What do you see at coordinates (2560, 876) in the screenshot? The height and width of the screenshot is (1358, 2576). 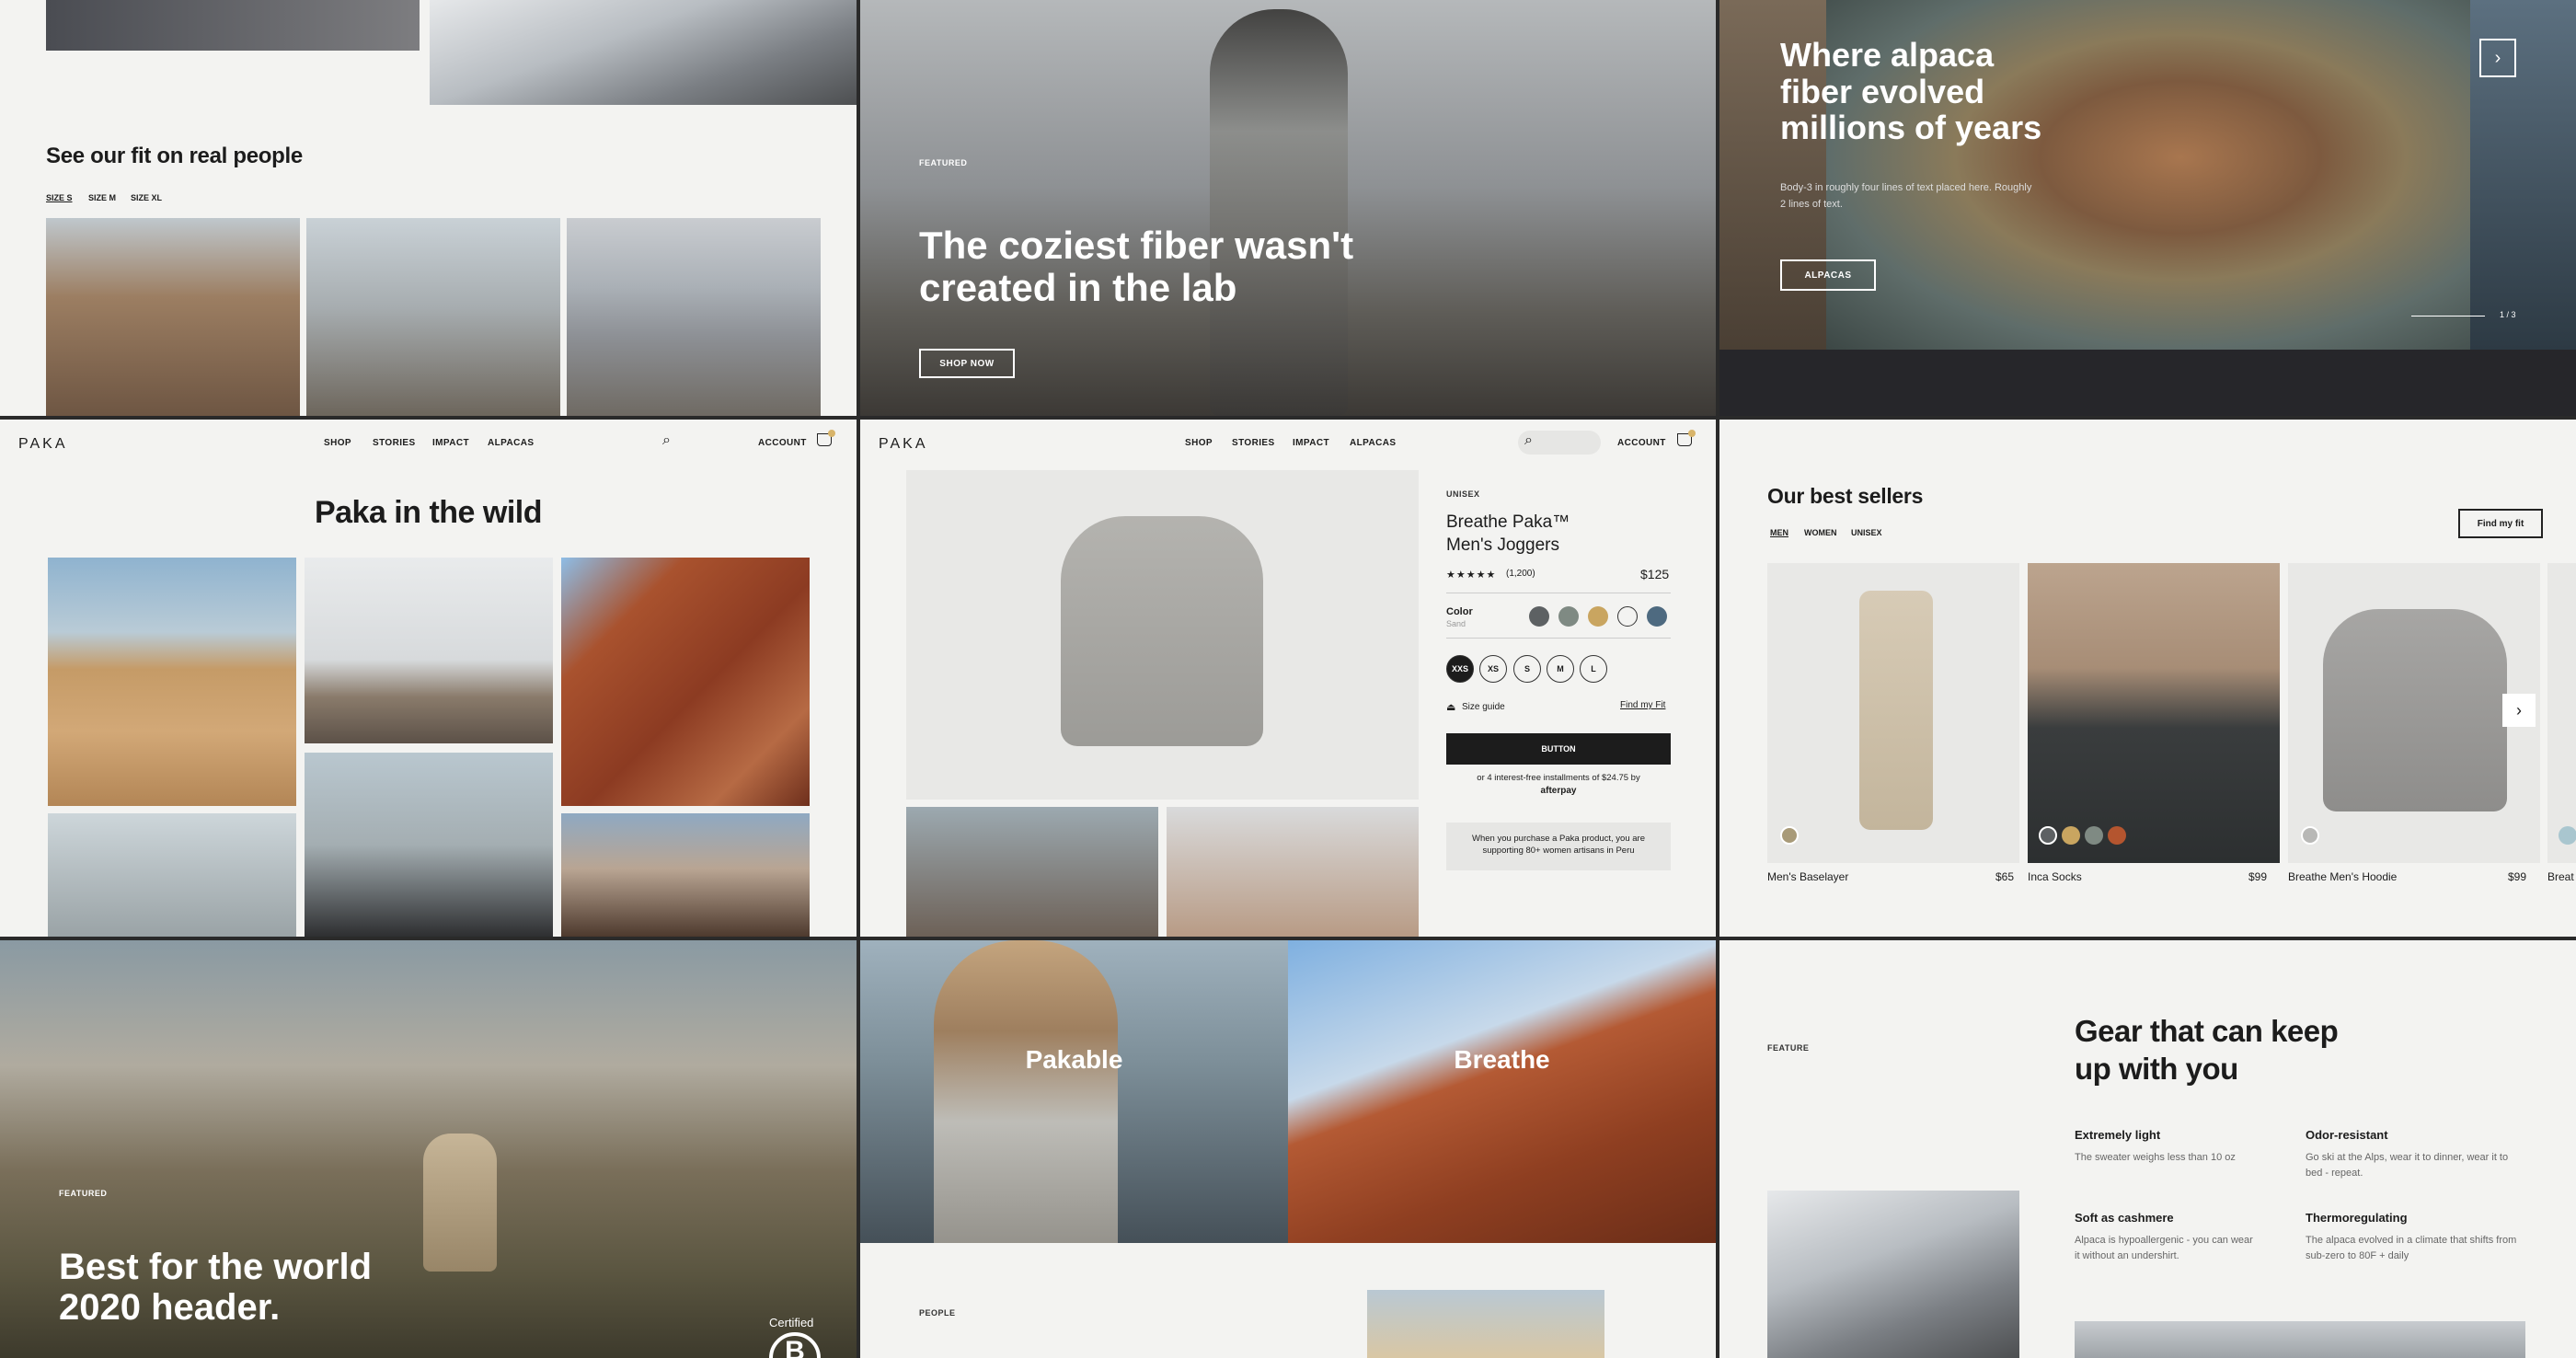 I see `product-name: Breat` at bounding box center [2560, 876].